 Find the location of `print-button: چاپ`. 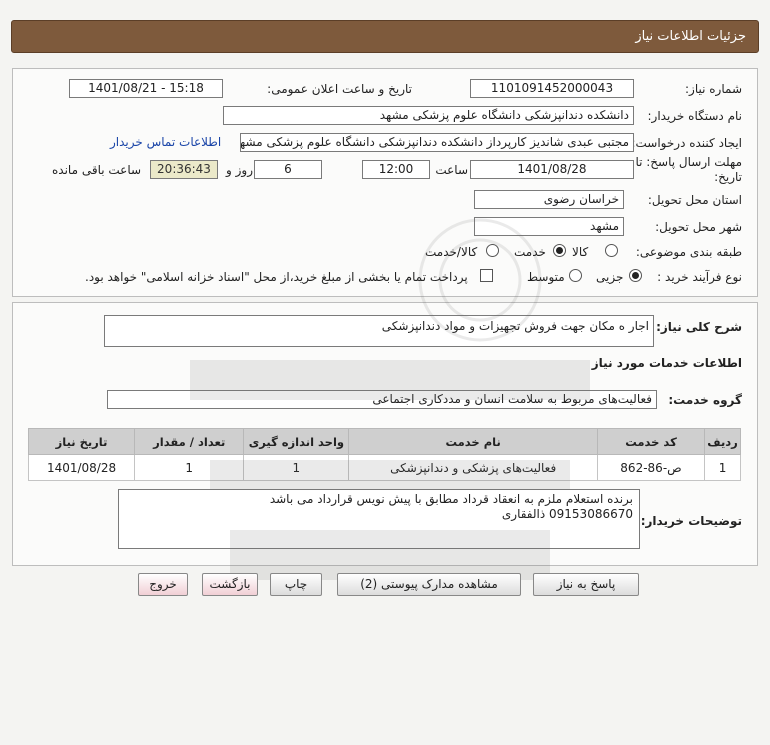

print-button: چاپ is located at coordinates (296, 584).